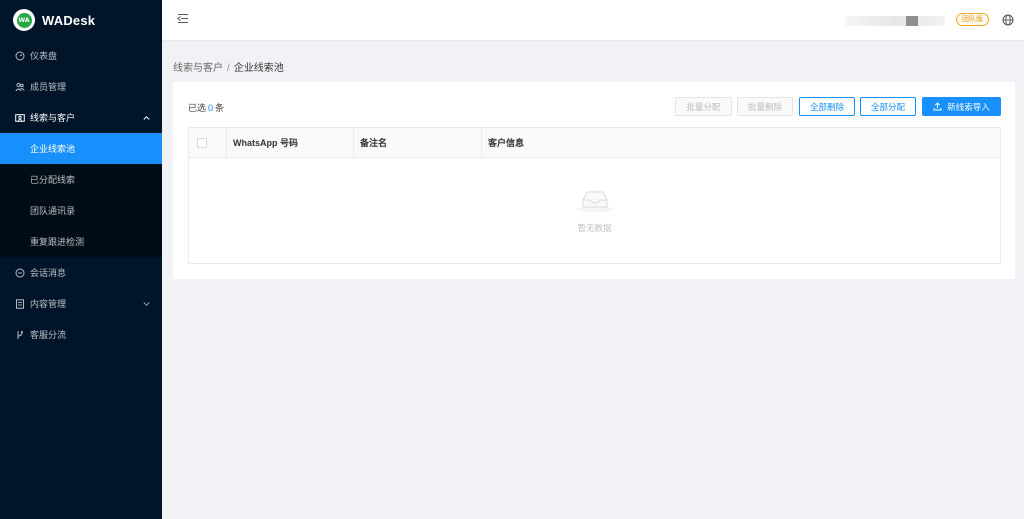 The width and height of the screenshot is (1024, 519). I want to click on team-icon, so click(19, 86).